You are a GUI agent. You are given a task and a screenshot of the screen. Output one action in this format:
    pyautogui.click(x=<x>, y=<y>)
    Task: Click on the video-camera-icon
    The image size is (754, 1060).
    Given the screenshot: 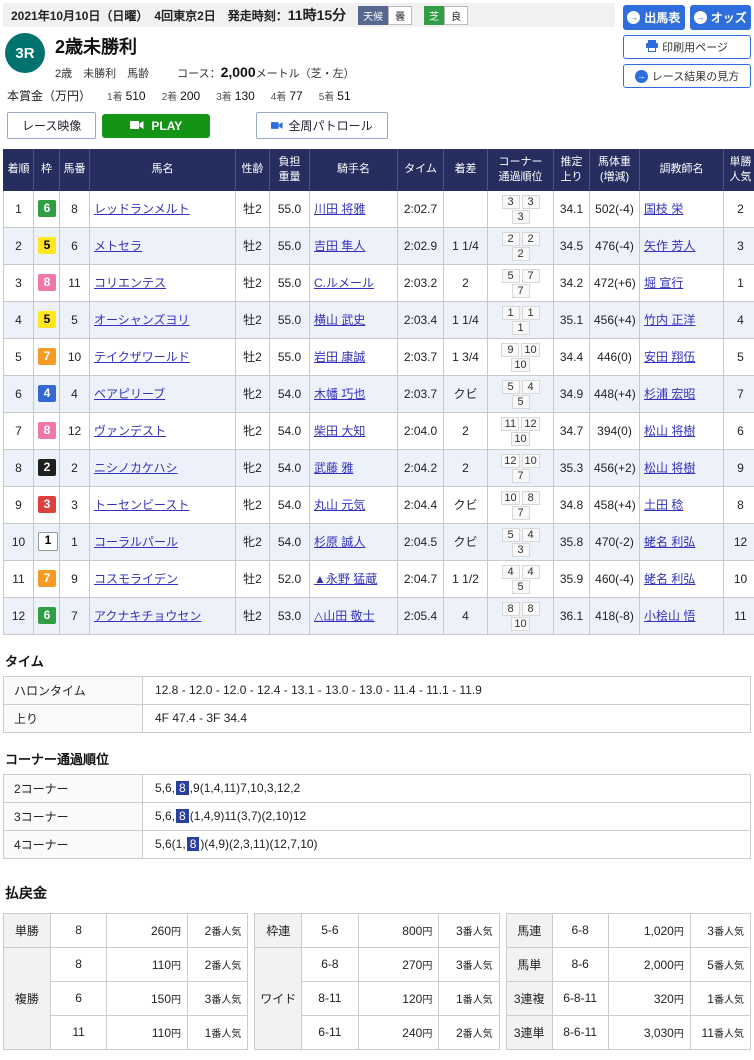 What is the action you would take?
    pyautogui.click(x=277, y=126)
    